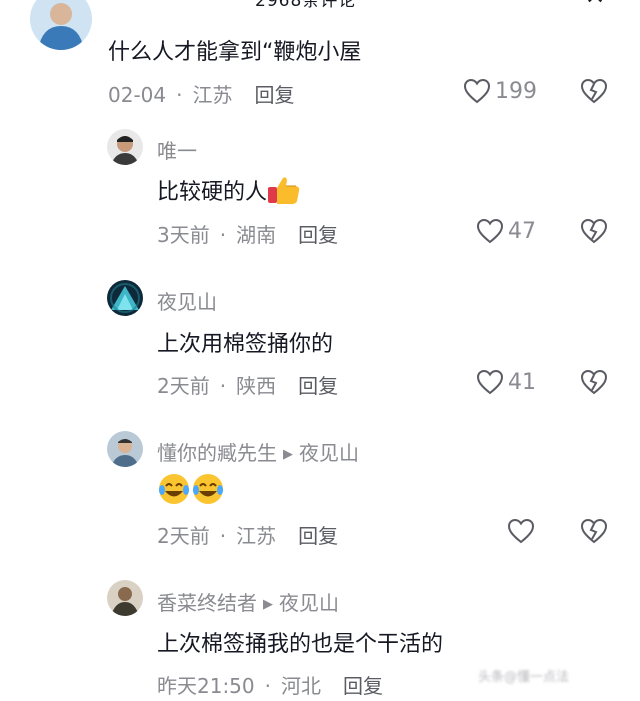  What do you see at coordinates (306, 5) in the screenshot?
I see `comment-count-title: 2968条评论` at bounding box center [306, 5].